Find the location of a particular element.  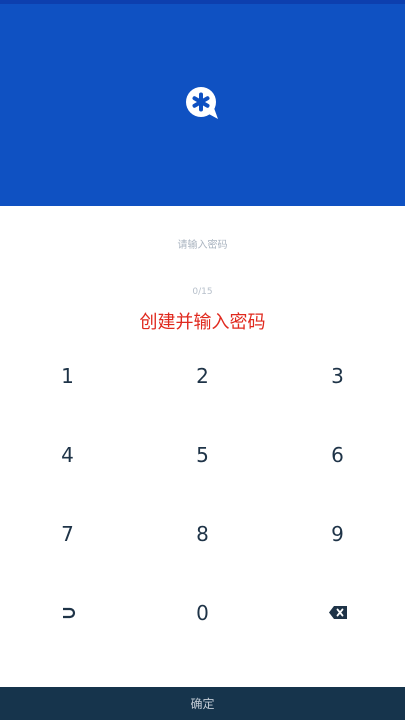

return-key is located at coordinates (67, 612).